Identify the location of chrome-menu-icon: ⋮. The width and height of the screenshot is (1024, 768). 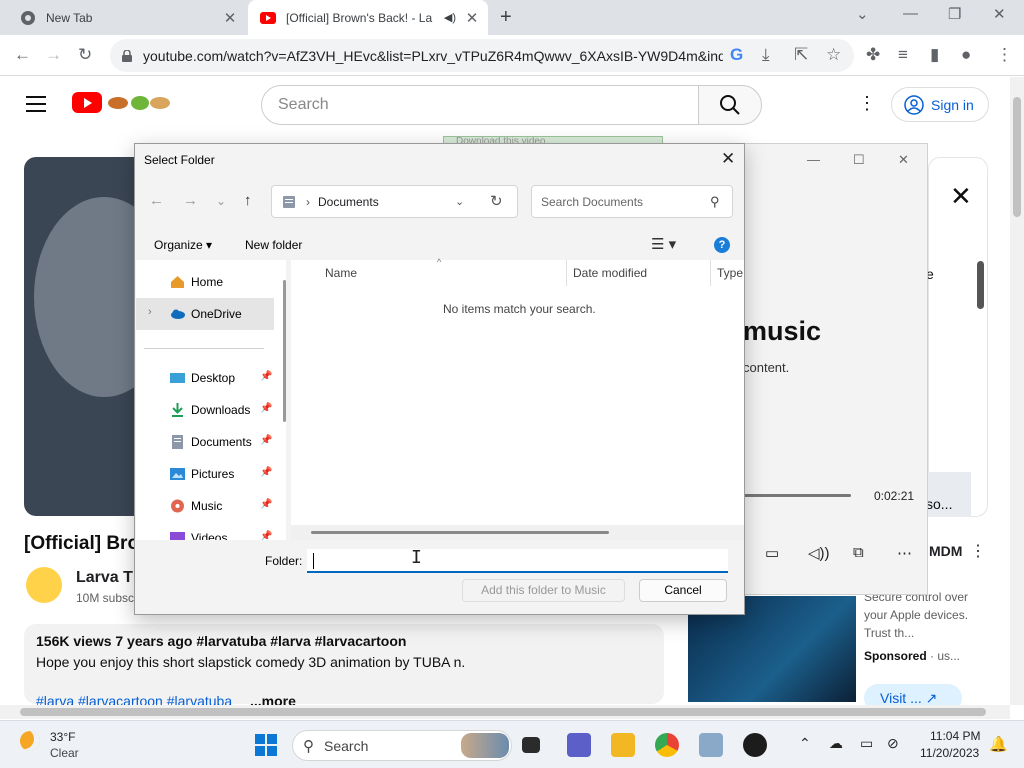
(1004, 55).